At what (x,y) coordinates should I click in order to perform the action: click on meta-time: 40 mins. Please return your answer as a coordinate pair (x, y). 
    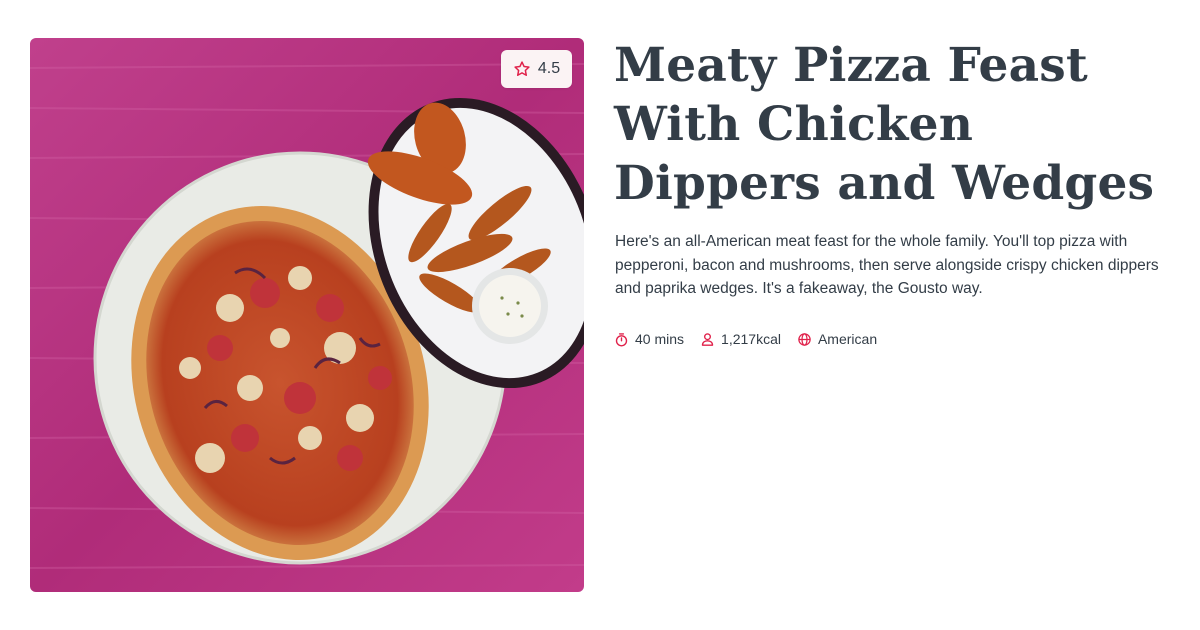
    Looking at the image, I should click on (649, 339).